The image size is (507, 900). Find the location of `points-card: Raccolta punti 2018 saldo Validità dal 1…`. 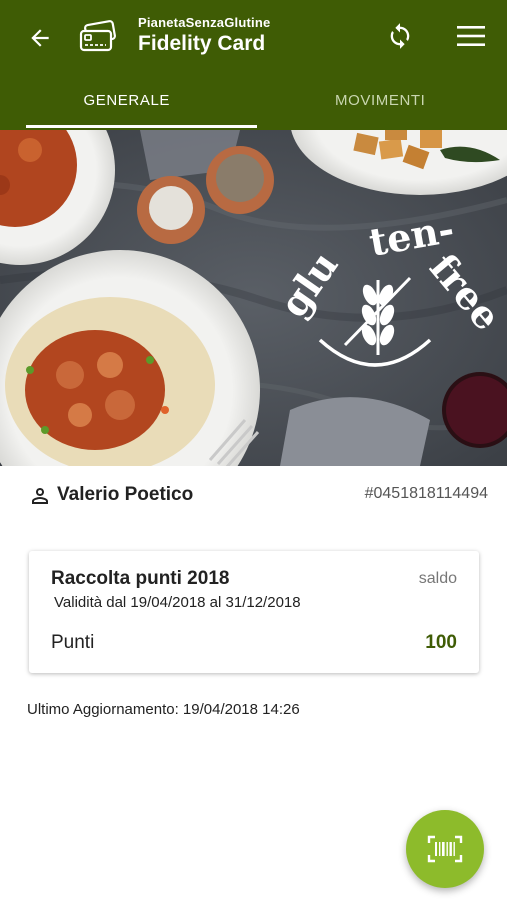

points-card: Raccolta punti 2018 saldo Validità dal 1… is located at coordinates (254, 612).